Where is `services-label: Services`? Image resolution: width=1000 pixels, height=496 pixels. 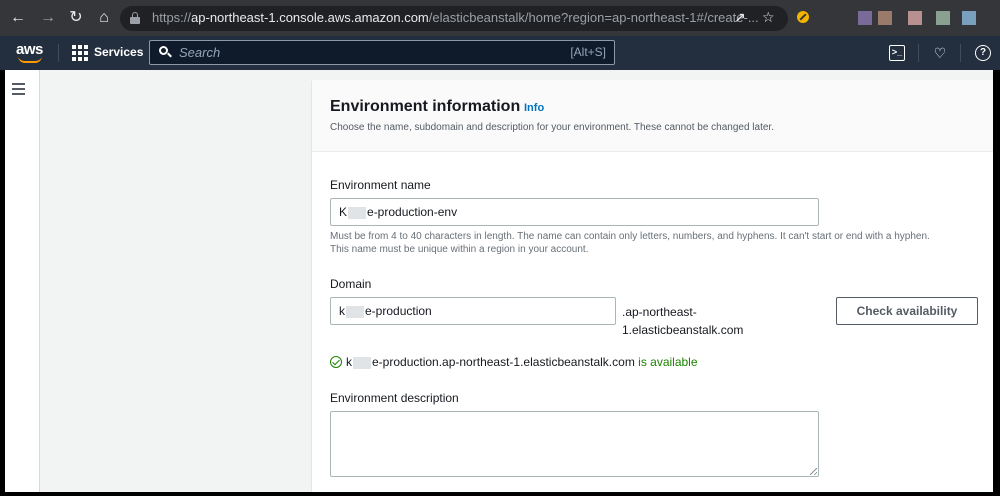 services-label: Services is located at coordinates (119, 52).